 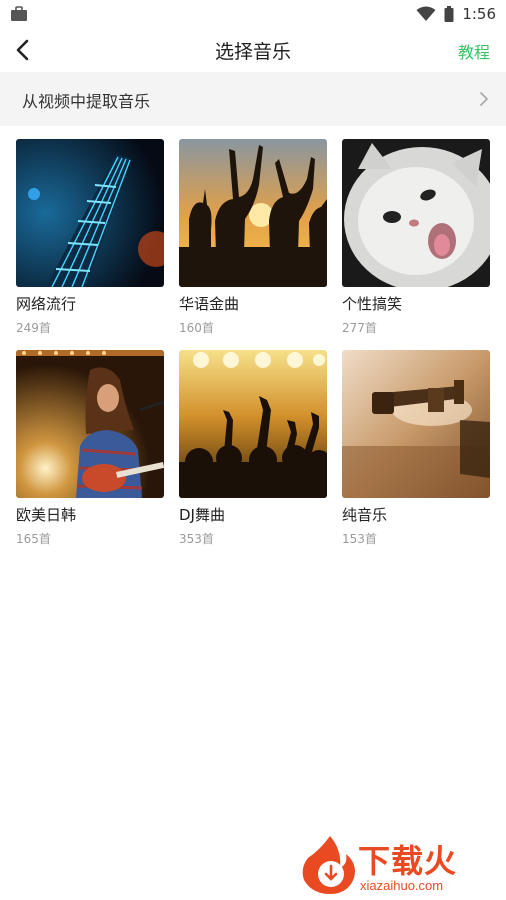 What do you see at coordinates (33, 328) in the screenshot?
I see `category-count: 249首` at bounding box center [33, 328].